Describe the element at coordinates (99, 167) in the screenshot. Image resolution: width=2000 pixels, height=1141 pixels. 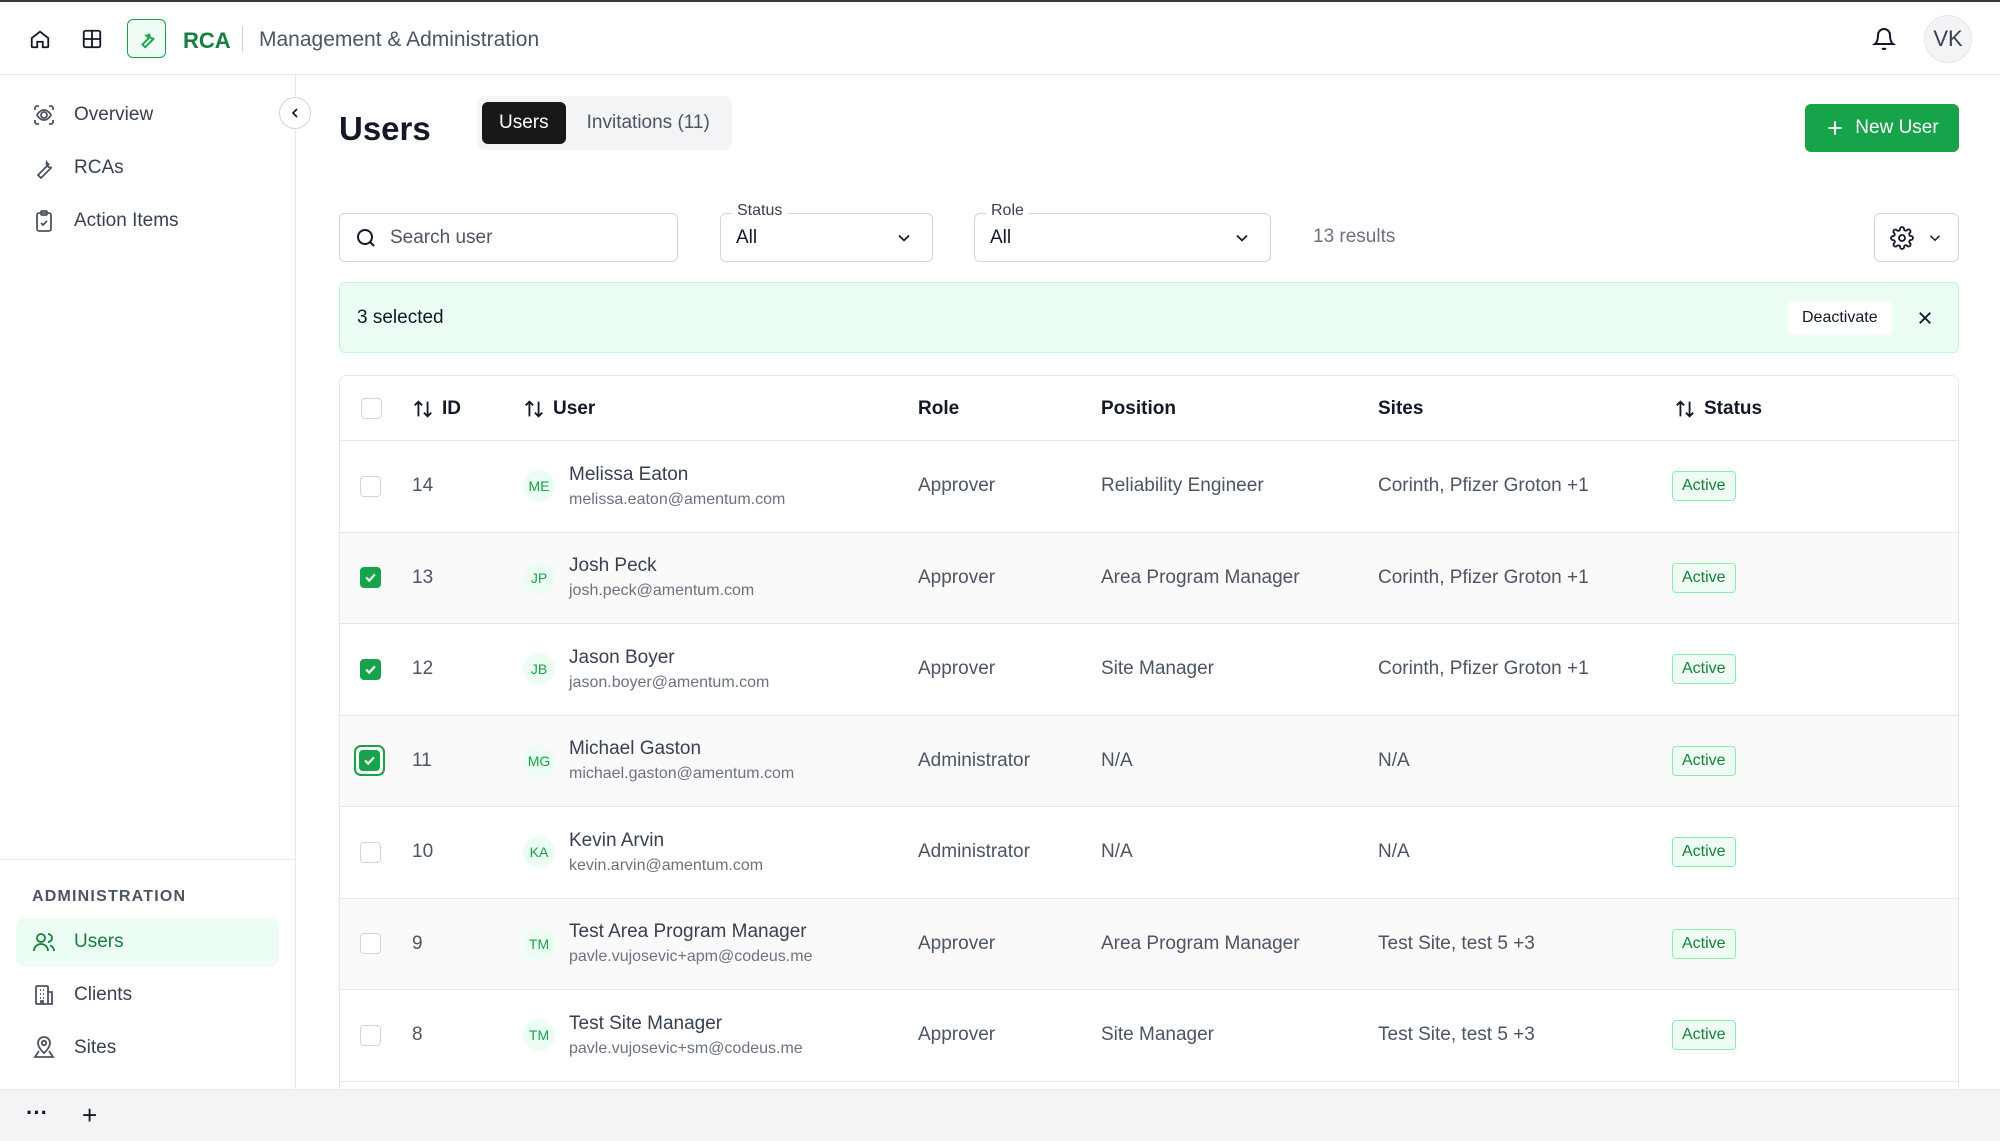
I see `sidebar-item-label: RCAs` at that location.